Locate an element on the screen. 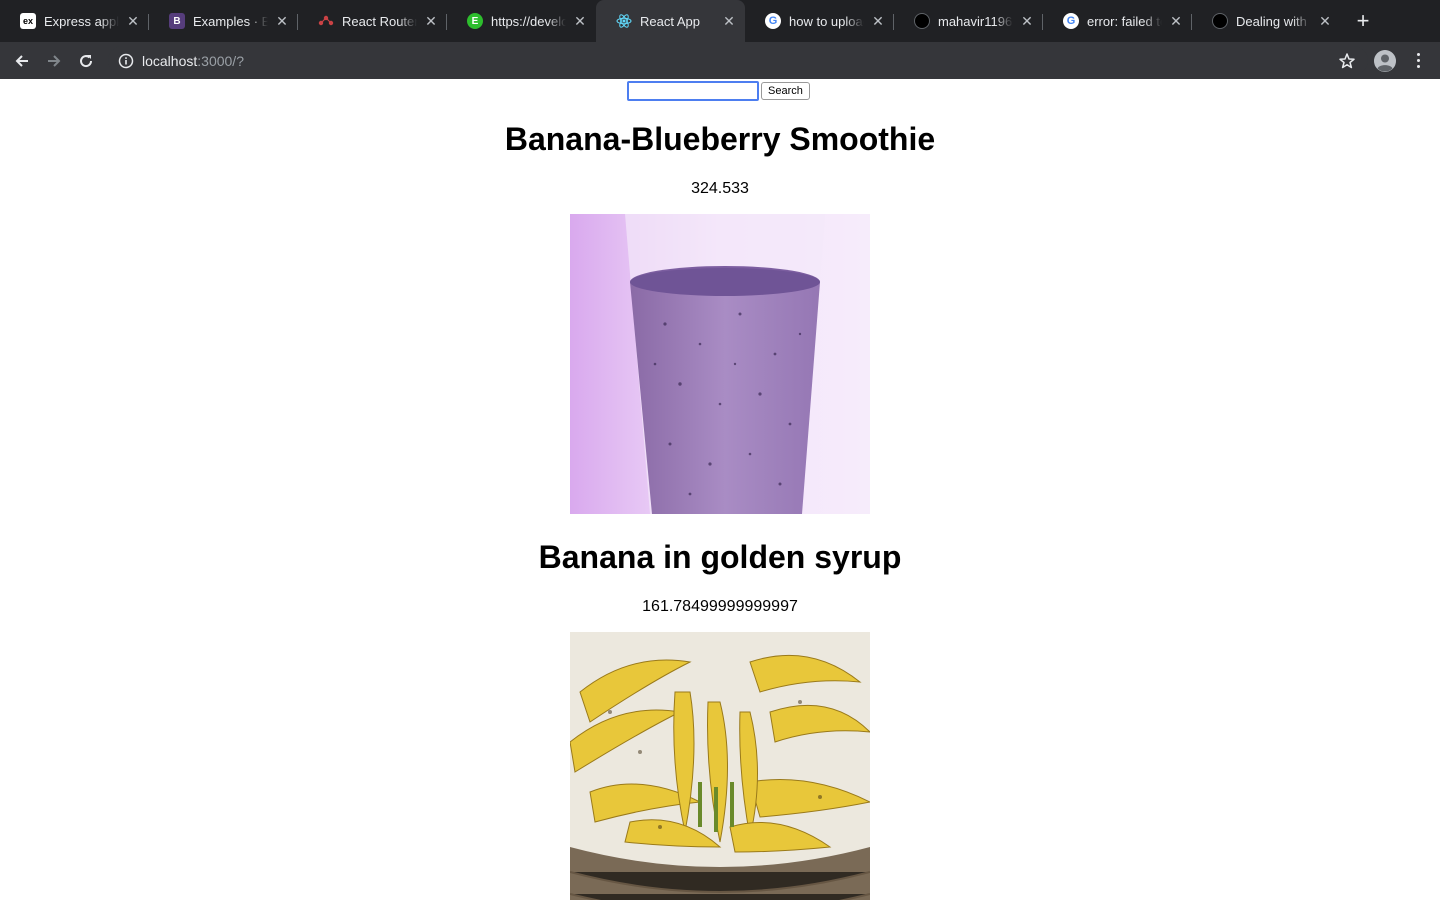 Image resolution: width=1440 pixels, height=900 pixels. info-icon is located at coordinates (126, 61).